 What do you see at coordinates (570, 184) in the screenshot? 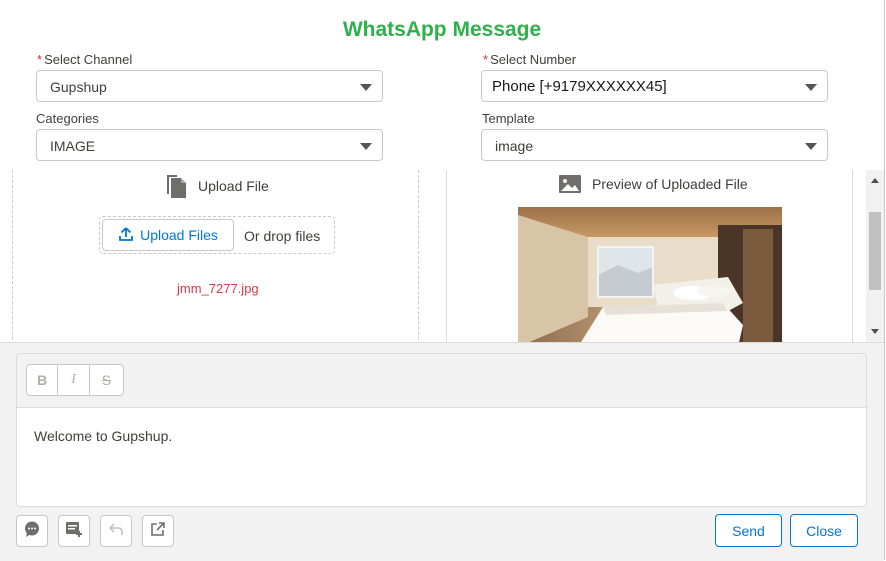
I see `image-icon` at bounding box center [570, 184].